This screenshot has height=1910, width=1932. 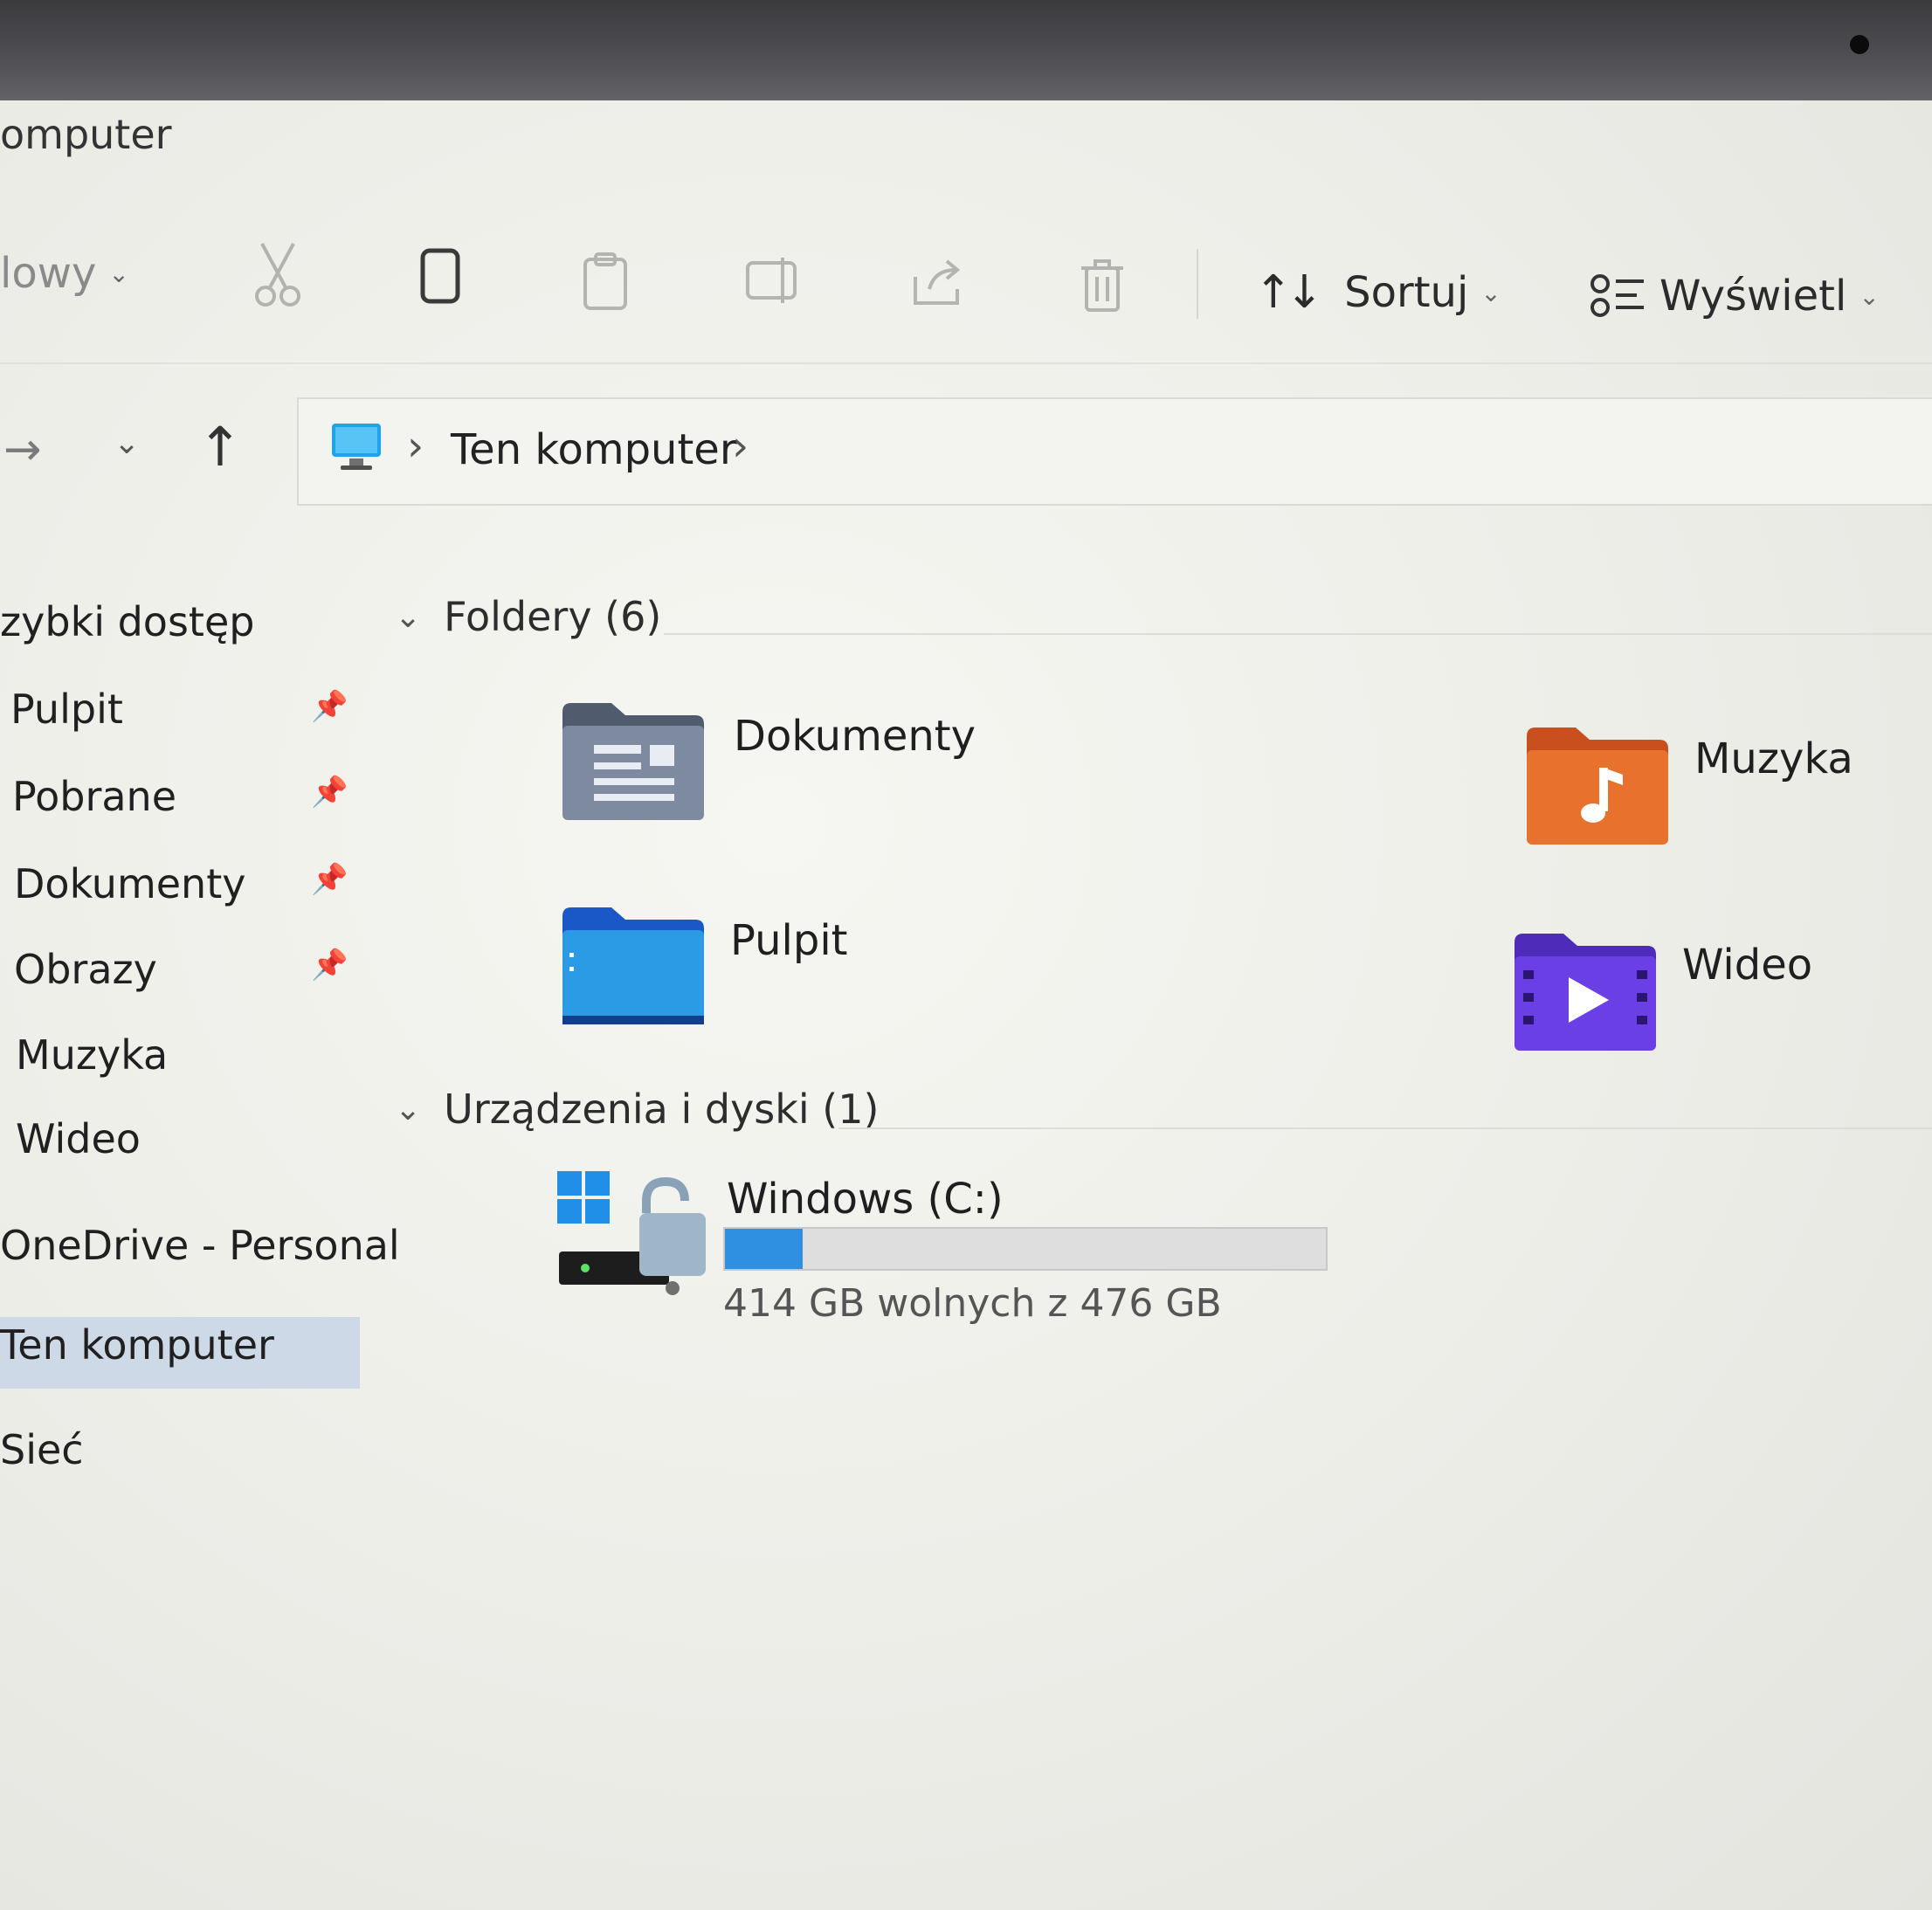 What do you see at coordinates (966, 52) in the screenshot?
I see `monitor-bezel` at bounding box center [966, 52].